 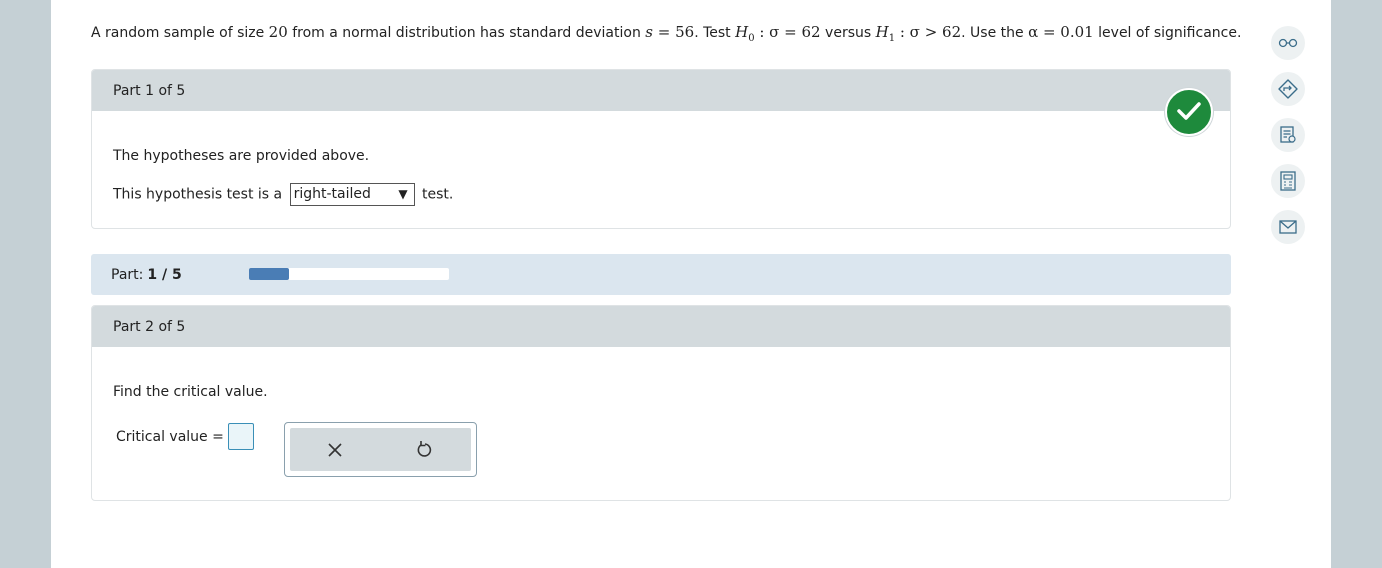 What do you see at coordinates (349, 274) in the screenshot?
I see `progress-bar` at bounding box center [349, 274].